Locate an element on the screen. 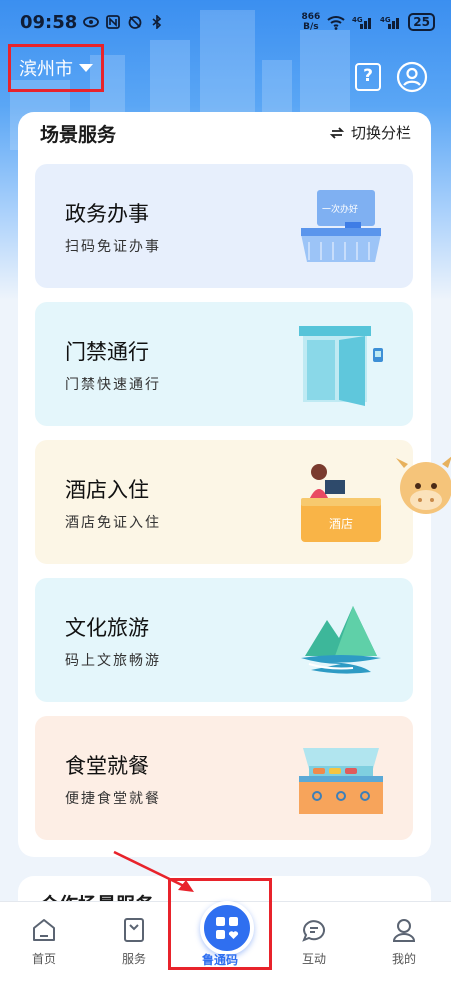  service-title: 酒店入住 is located at coordinates (107, 490).